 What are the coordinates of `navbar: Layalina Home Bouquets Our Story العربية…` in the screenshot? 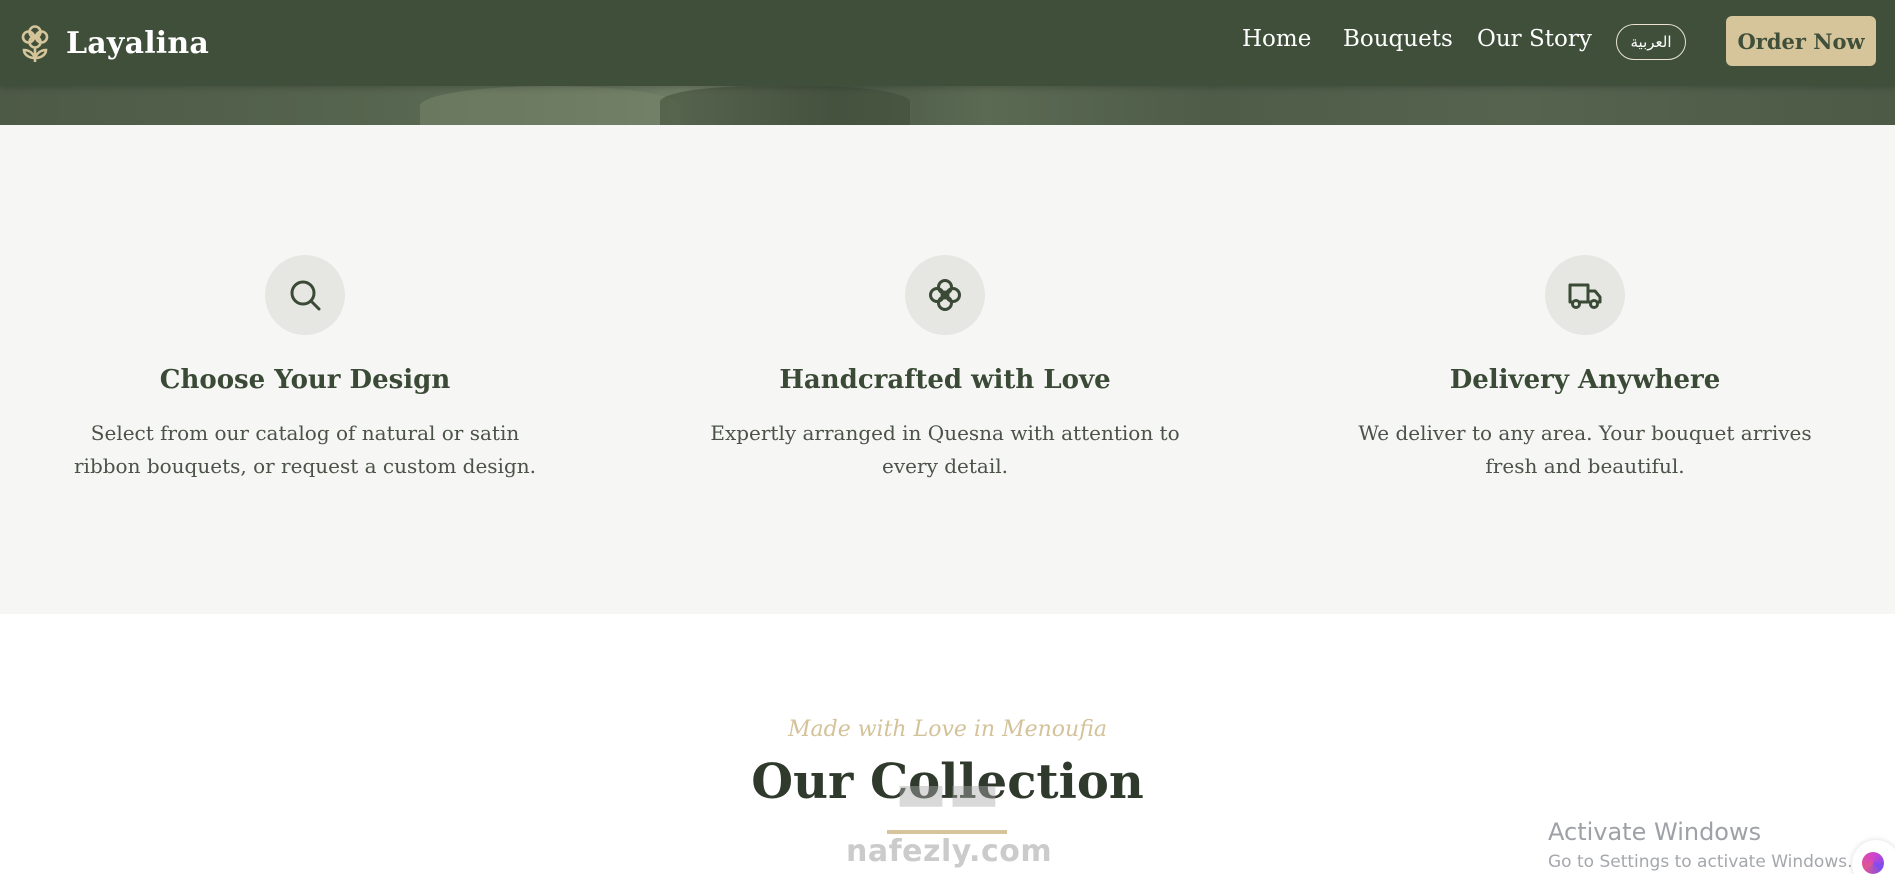 It's located at (947, 43).